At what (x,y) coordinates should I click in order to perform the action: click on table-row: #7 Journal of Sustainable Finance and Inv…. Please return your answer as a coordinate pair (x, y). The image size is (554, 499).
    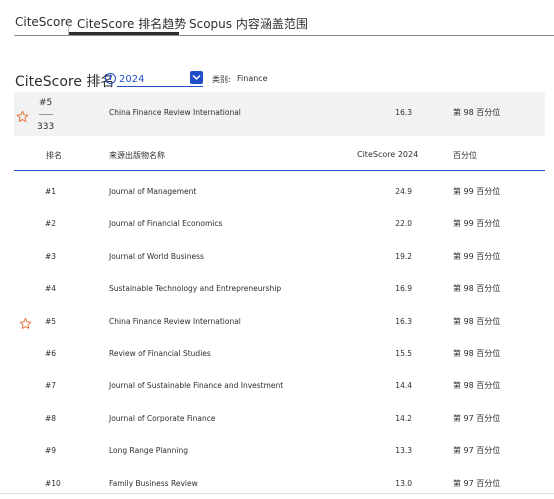
    Looking at the image, I should click on (279, 385).